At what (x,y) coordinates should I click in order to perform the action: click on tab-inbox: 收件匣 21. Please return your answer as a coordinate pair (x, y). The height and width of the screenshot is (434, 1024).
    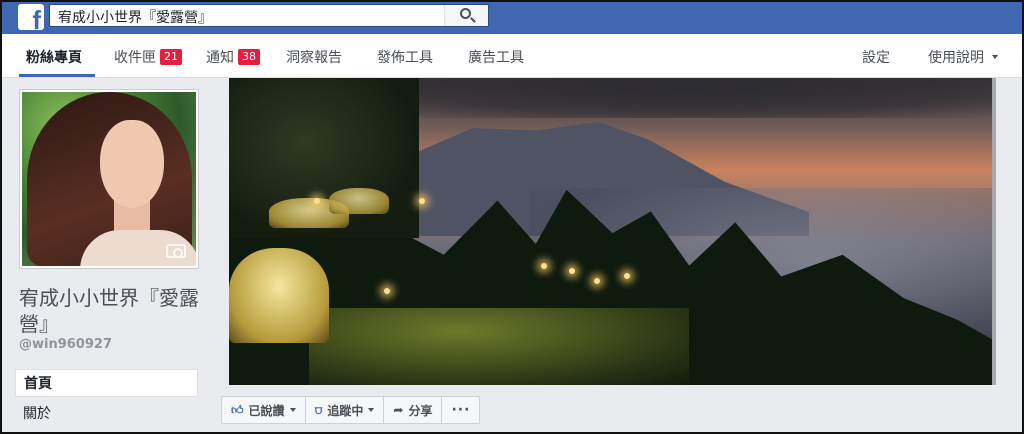
    Looking at the image, I should click on (148, 57).